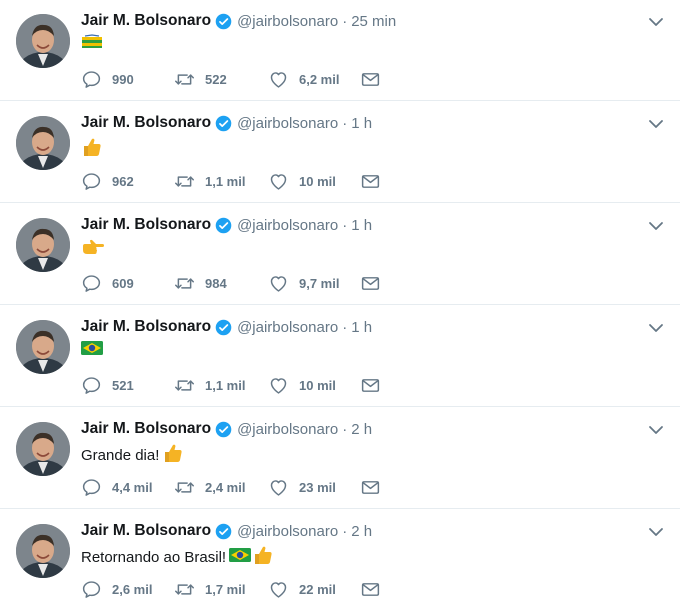 The width and height of the screenshot is (680, 613). Describe the element at coordinates (303, 283) in the screenshot. I see `like-button: 9,7 mil` at that location.